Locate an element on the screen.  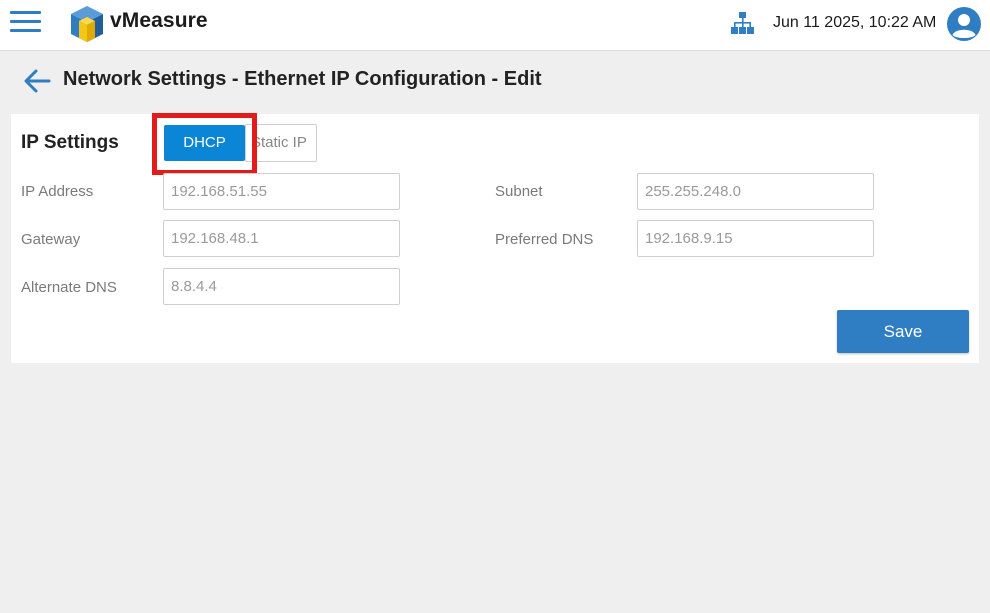
preferred-dns-field: 192.168.9.15 is located at coordinates (755, 238).